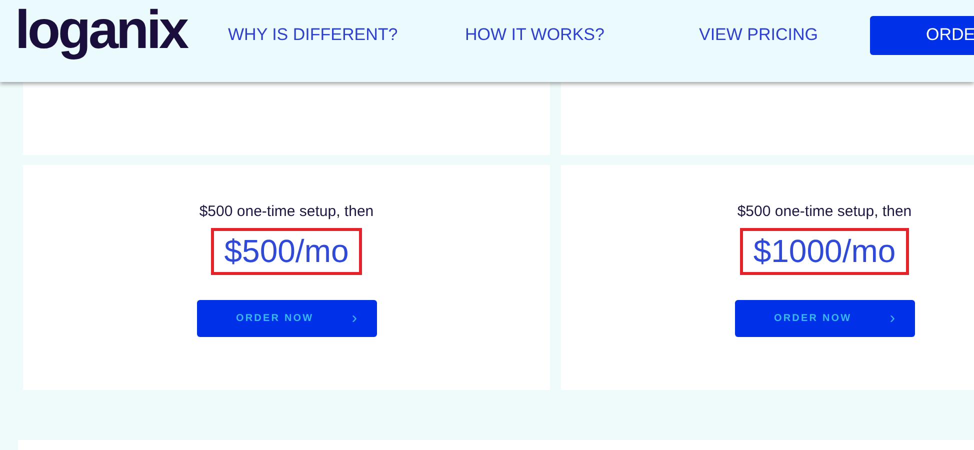 This screenshot has height=450, width=974. What do you see at coordinates (922, 35) in the screenshot?
I see `order-button: ORDE` at bounding box center [922, 35].